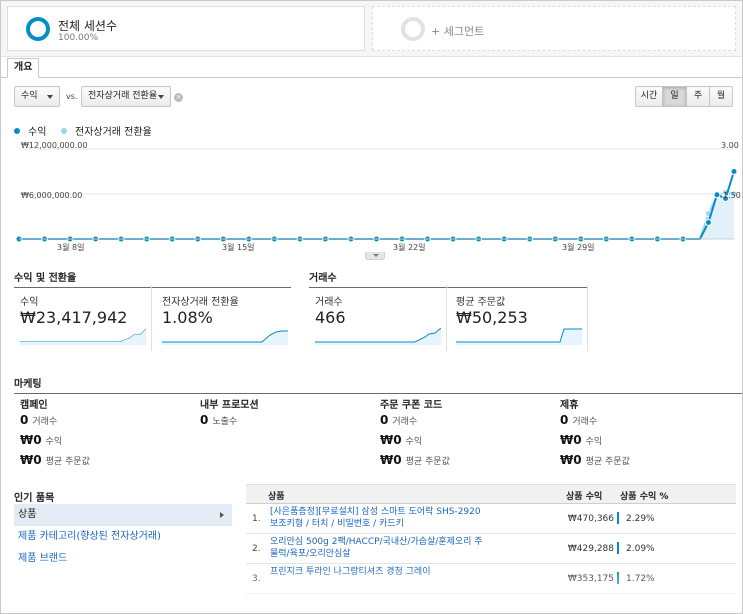 The width and height of the screenshot is (743, 614). What do you see at coordinates (256, 519) in the screenshot?
I see `row-index: 1.` at bounding box center [256, 519].